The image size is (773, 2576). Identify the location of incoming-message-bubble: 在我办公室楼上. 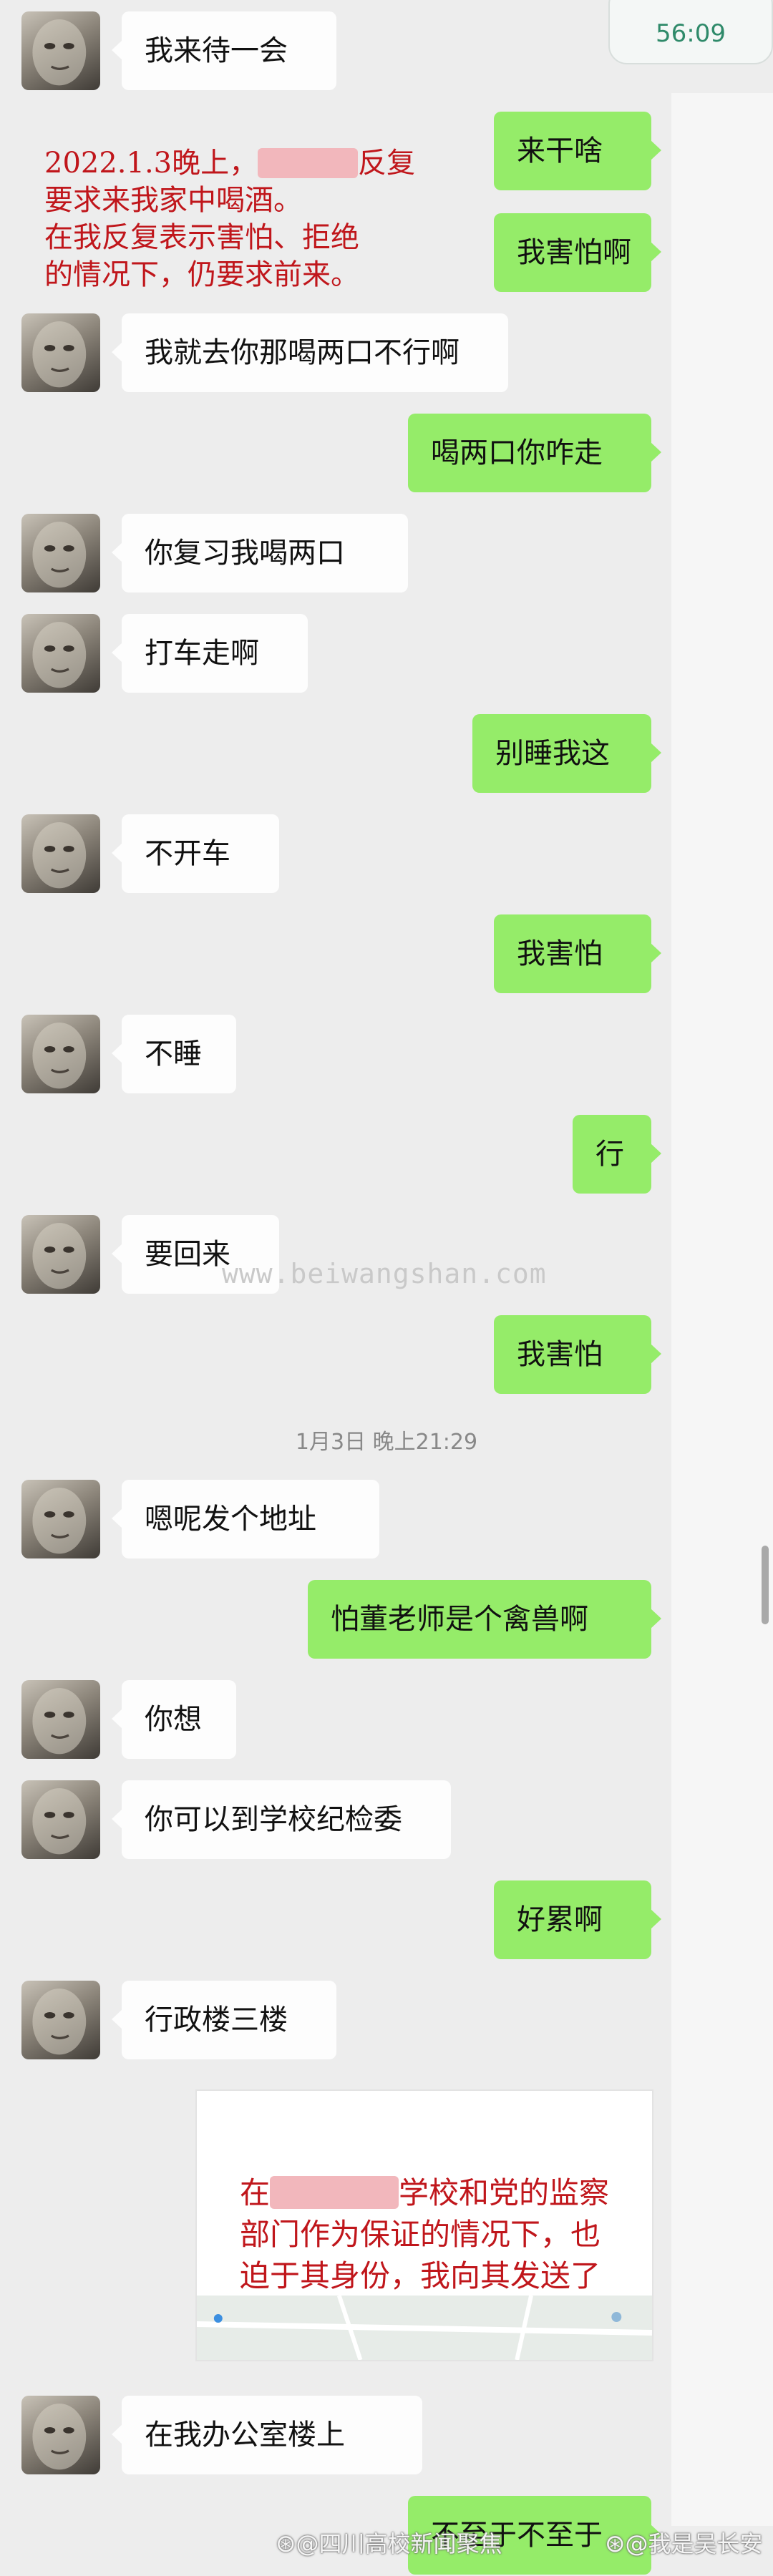
(267, 2435).